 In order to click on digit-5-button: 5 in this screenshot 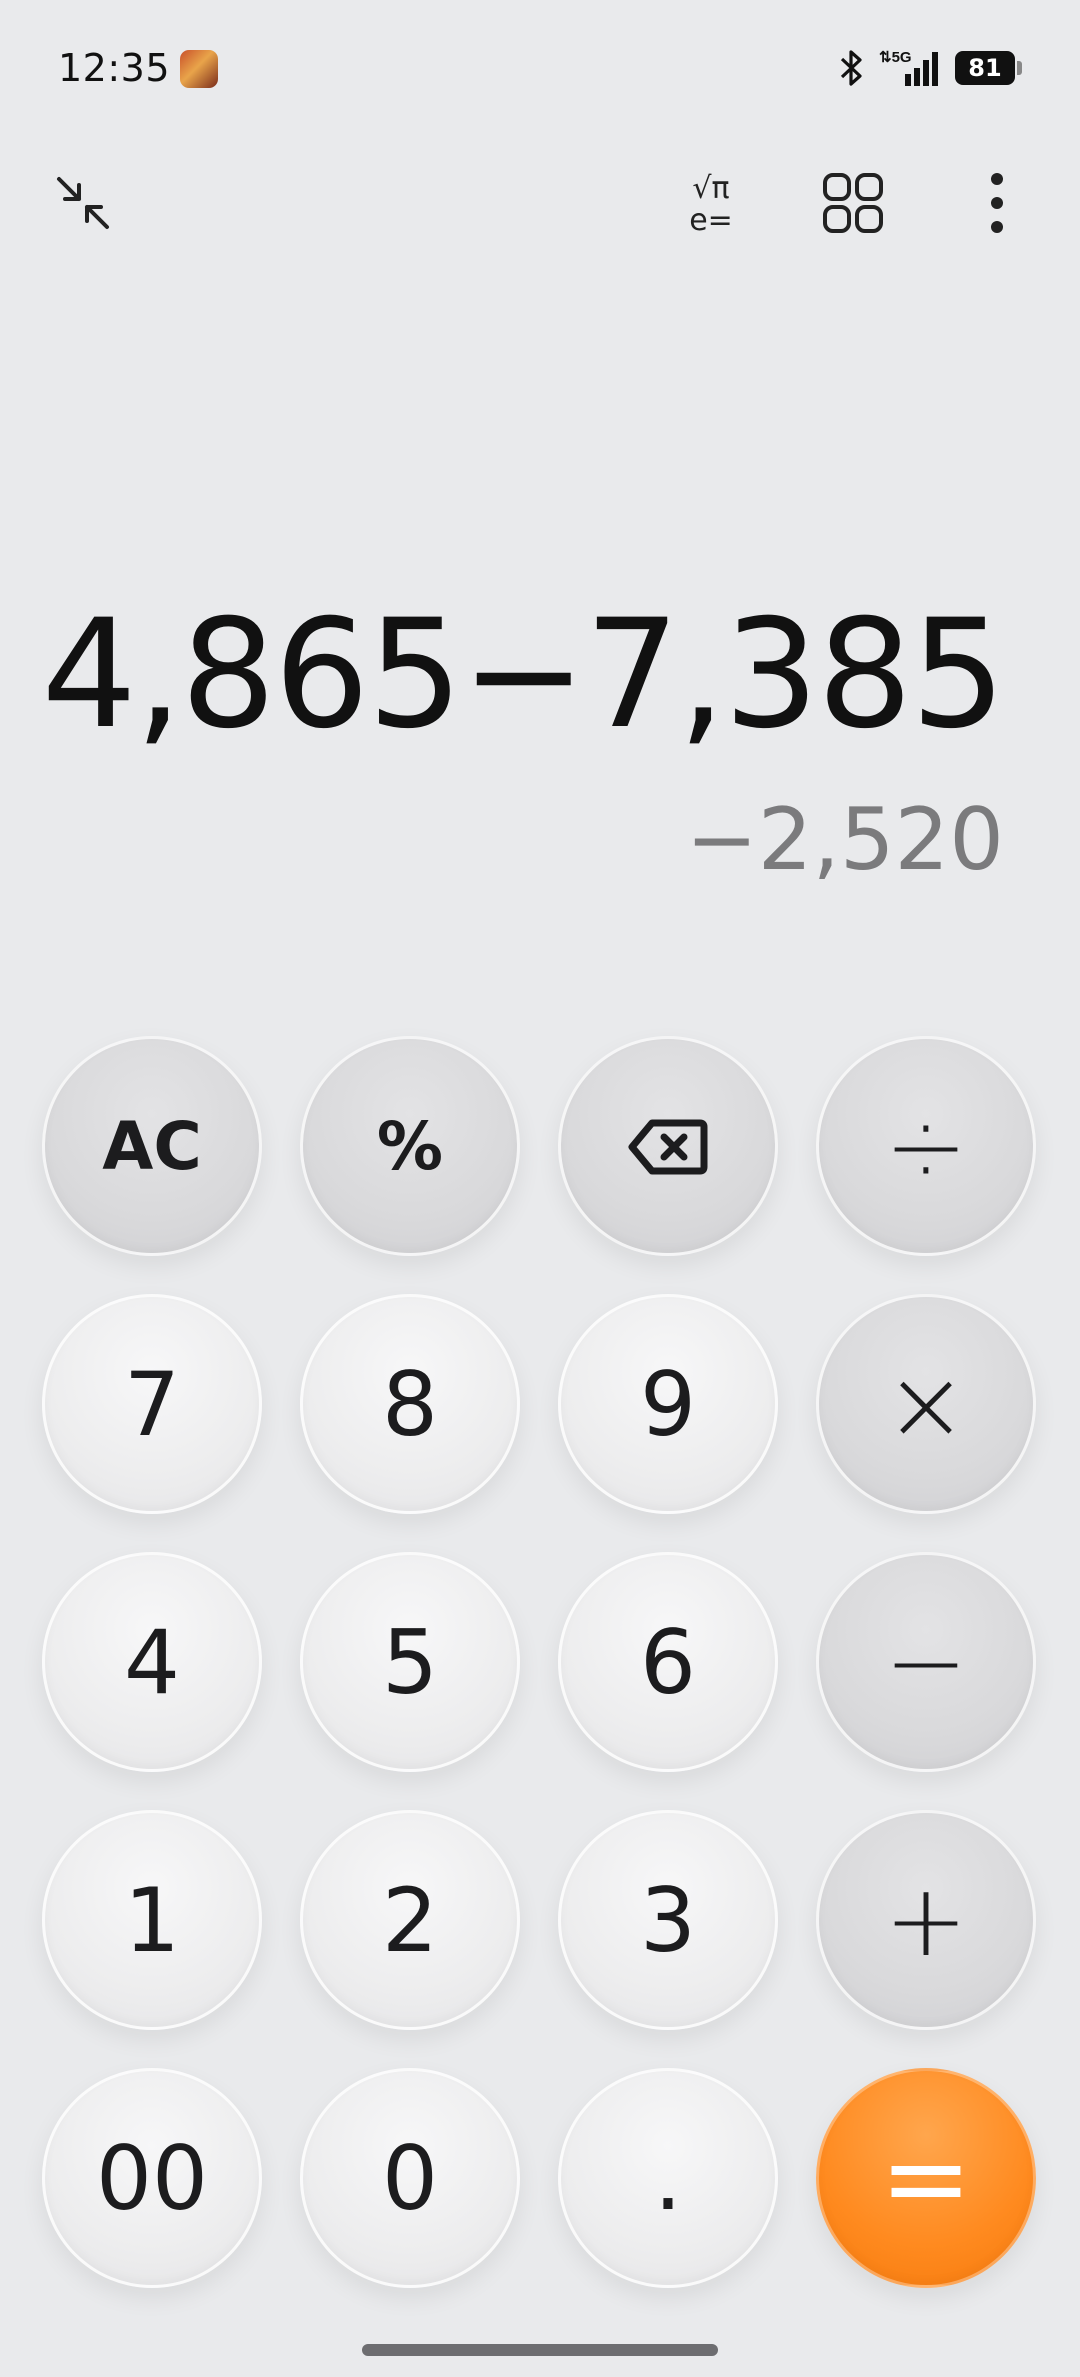, I will do `click(410, 1662)`.